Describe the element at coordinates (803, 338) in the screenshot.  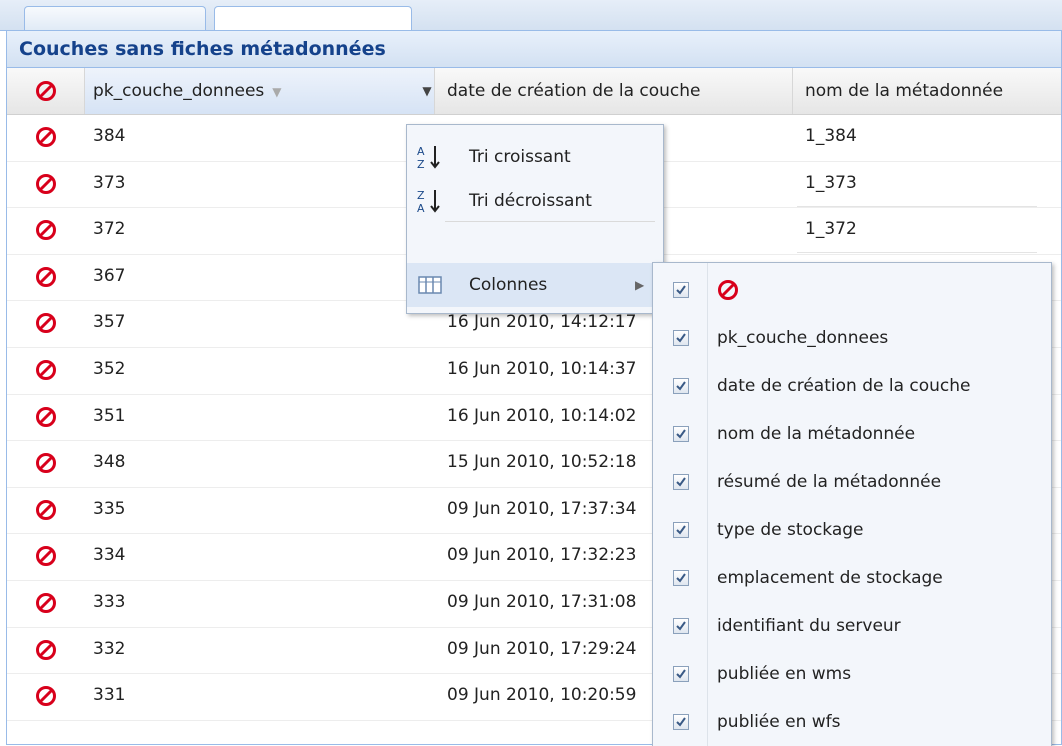
I see `columns-submenu-item-label: pk_couche_donnees` at that location.